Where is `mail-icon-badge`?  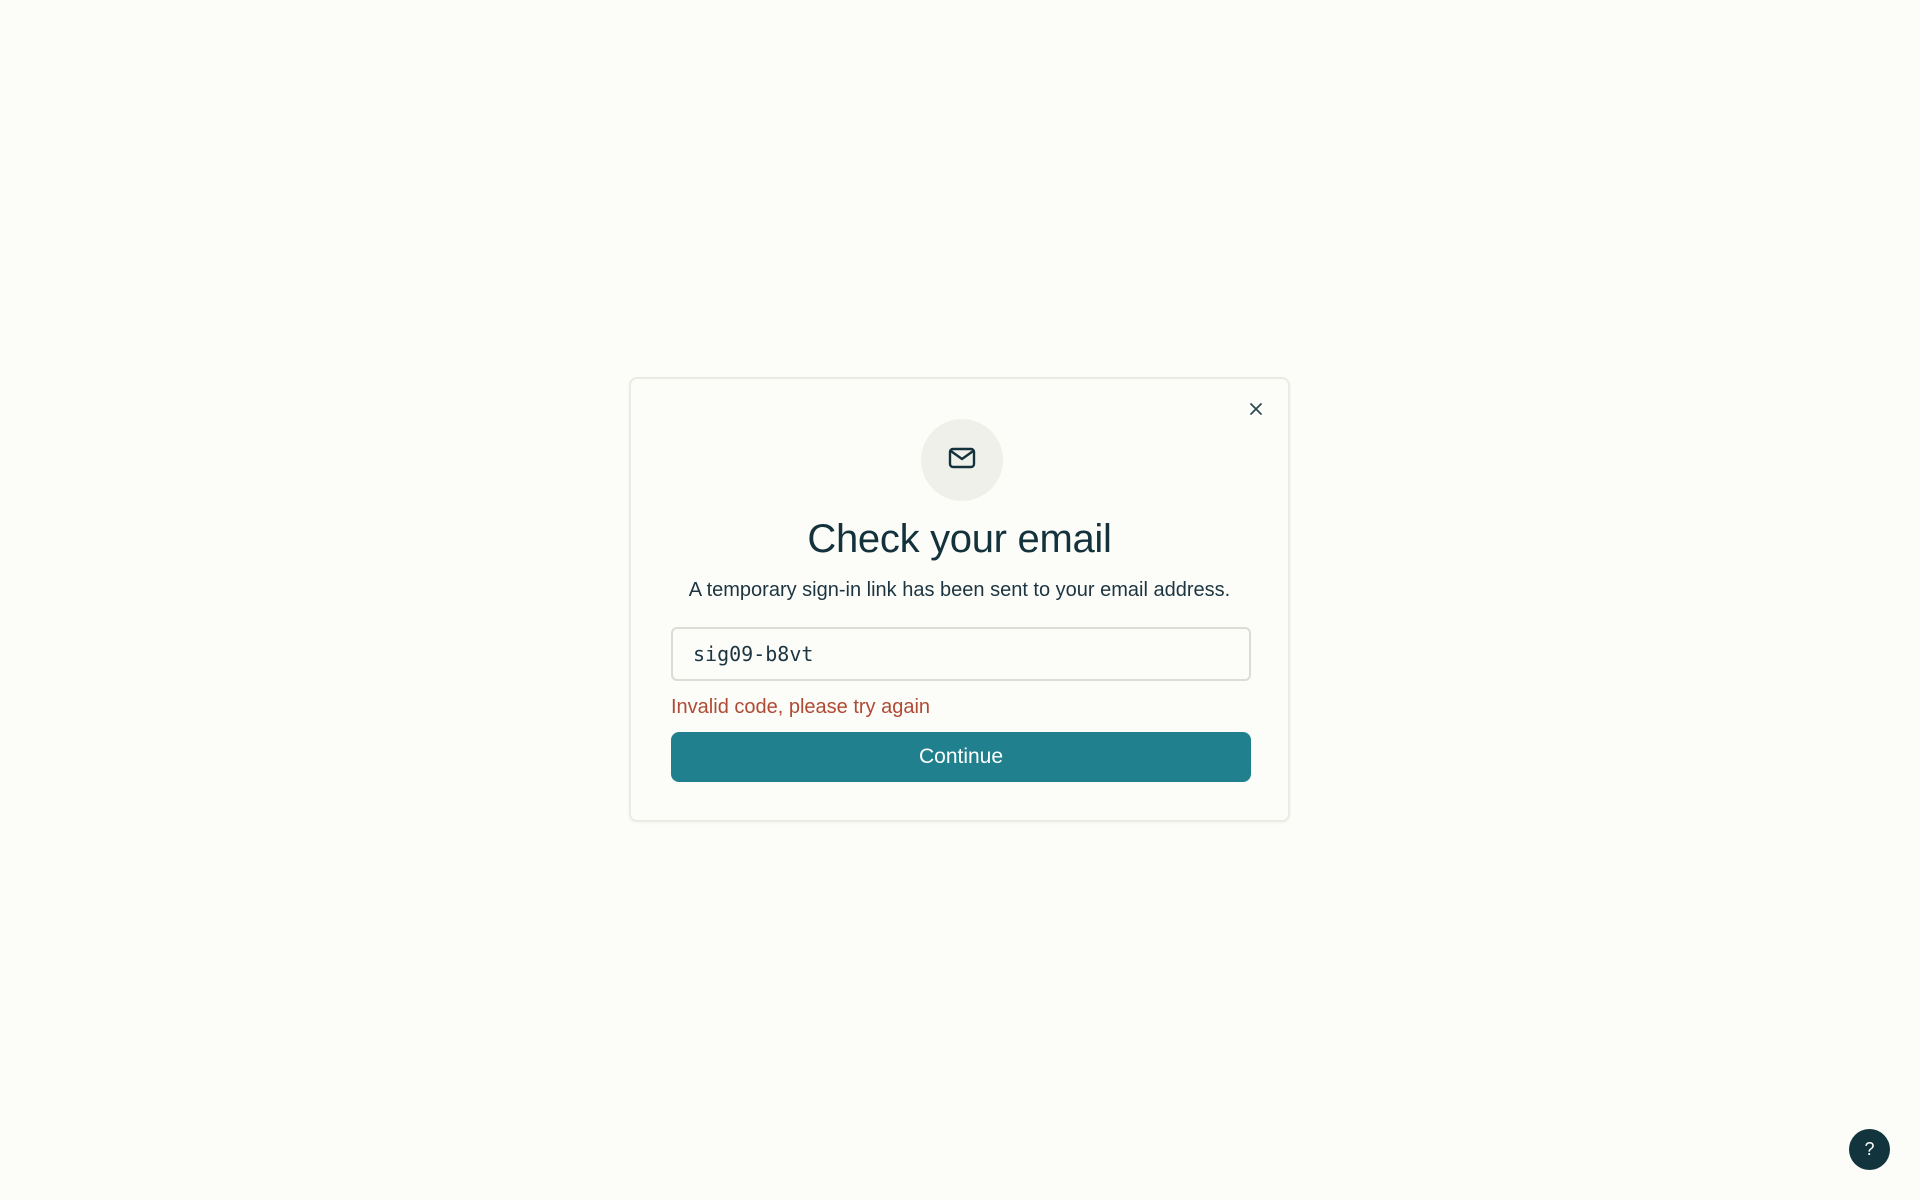
mail-icon-badge is located at coordinates (962, 460).